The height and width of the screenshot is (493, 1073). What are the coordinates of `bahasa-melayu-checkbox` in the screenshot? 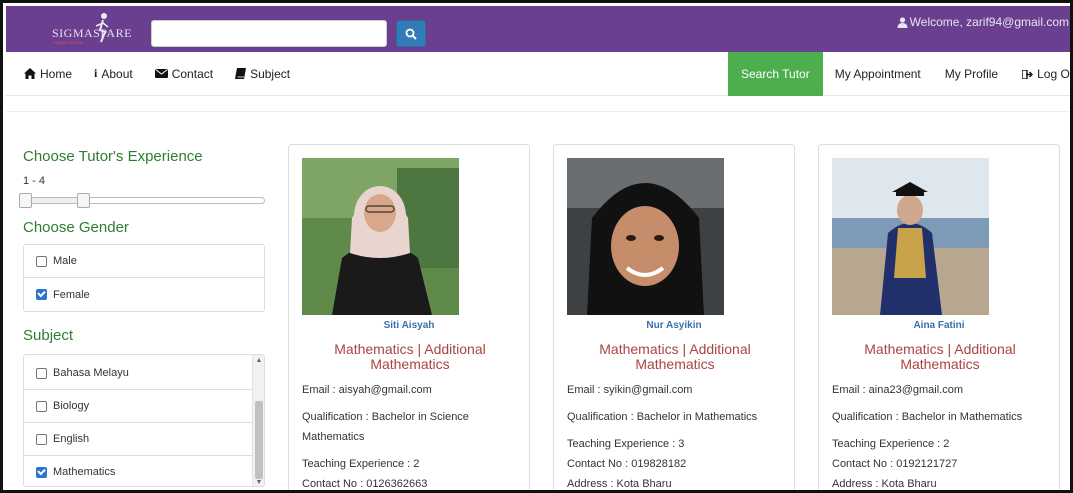 It's located at (41, 373).